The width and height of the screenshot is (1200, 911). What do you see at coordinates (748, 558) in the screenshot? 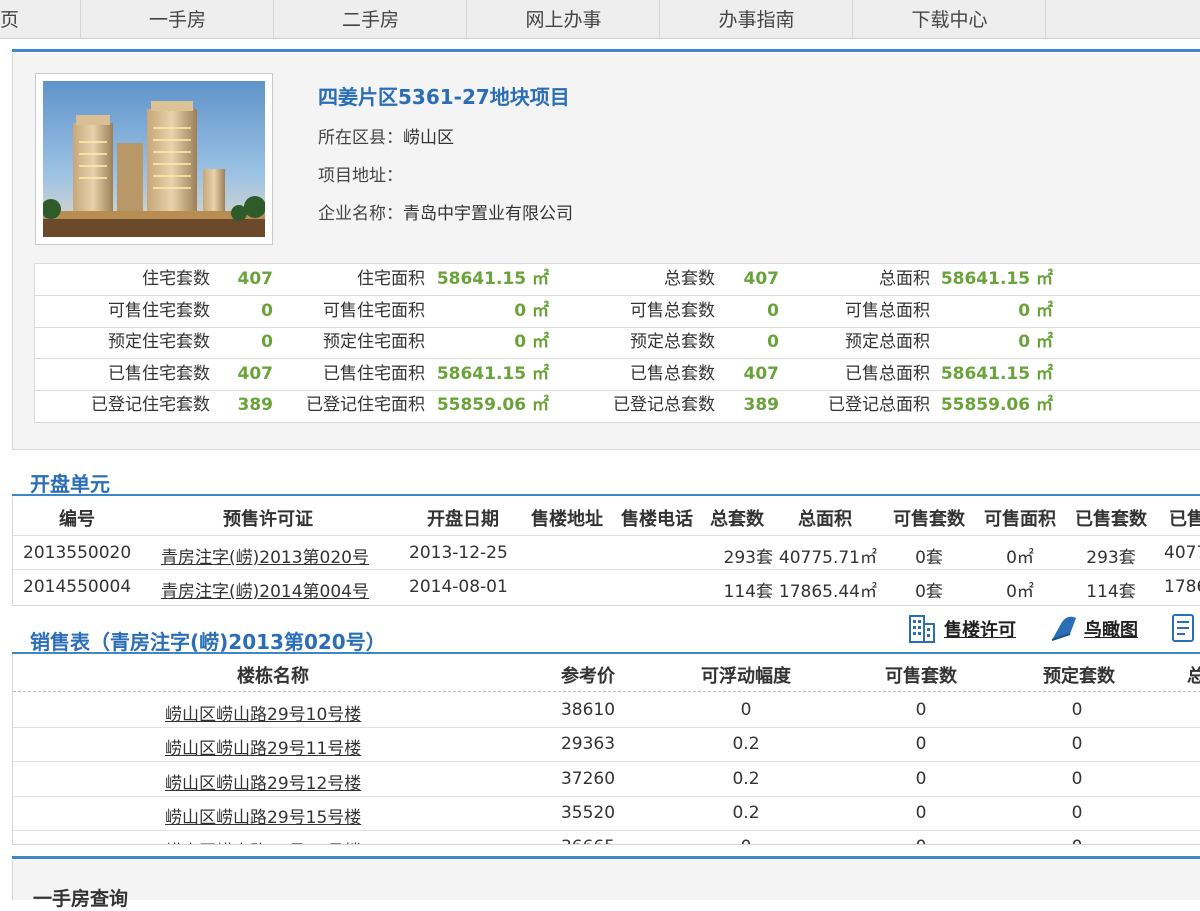
I see `unit-total: 293套` at bounding box center [748, 558].